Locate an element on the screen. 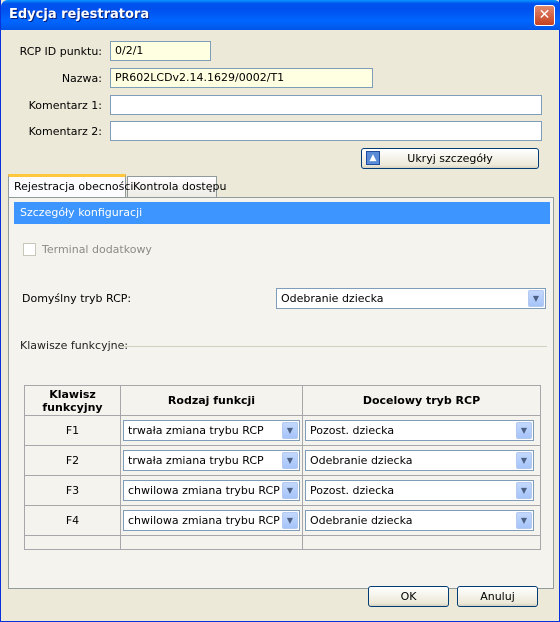 The height and width of the screenshot is (622, 560). close-button: ✕ is located at coordinates (544, 15).